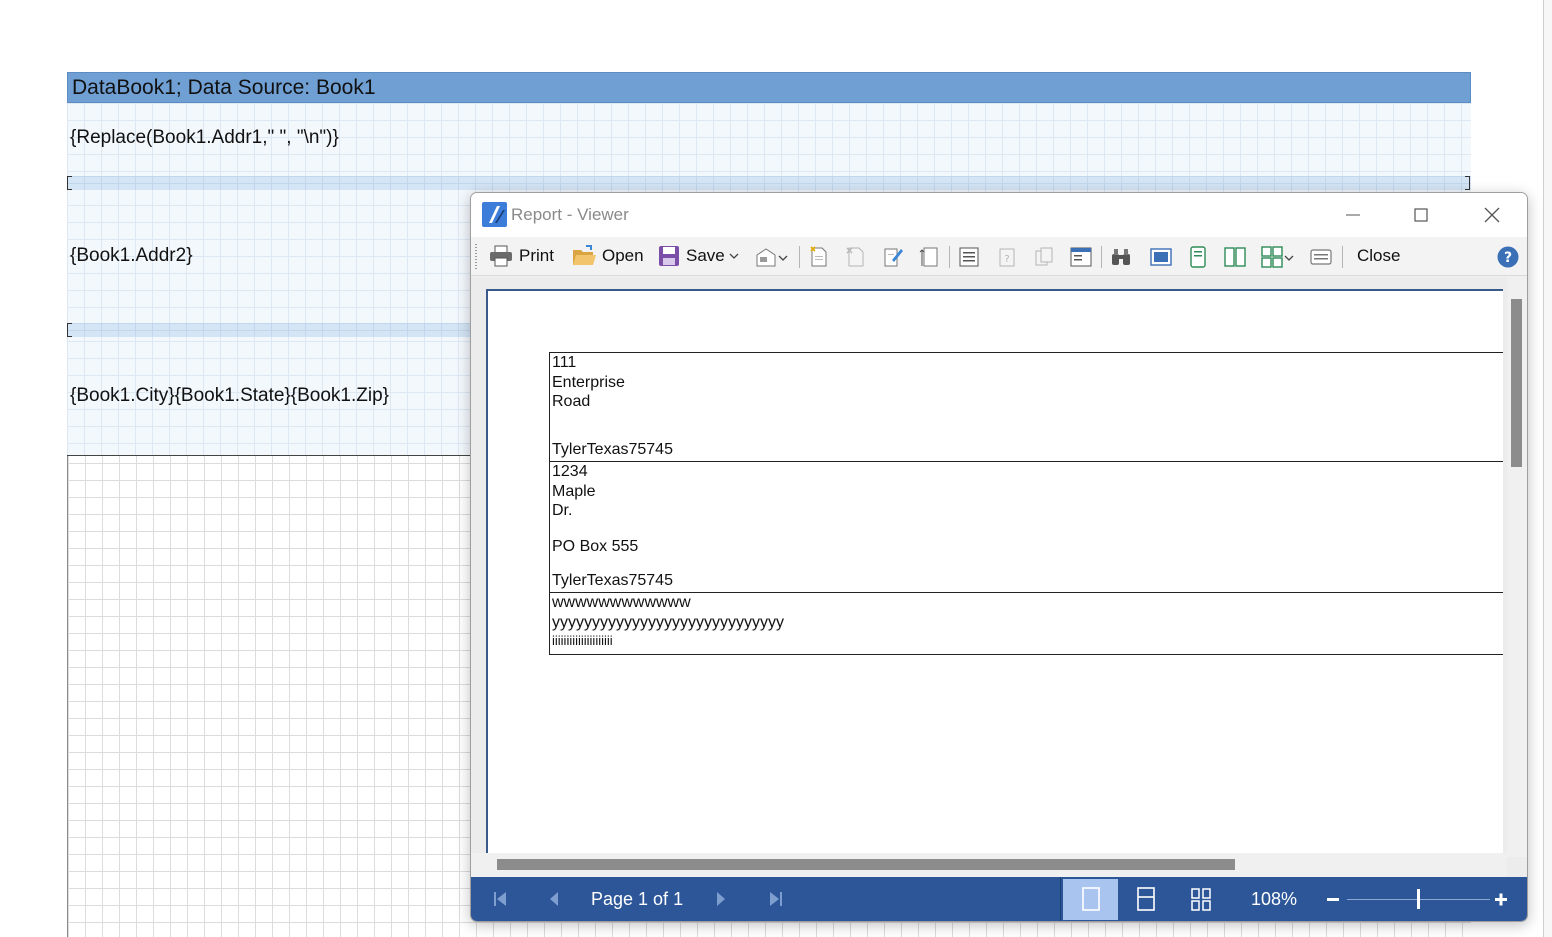 Image resolution: width=1552 pixels, height=937 pixels. Describe the element at coordinates (1026, 407) in the screenshot. I see `report-record: 111 Enterprise Road TylerTexas75745` at that location.